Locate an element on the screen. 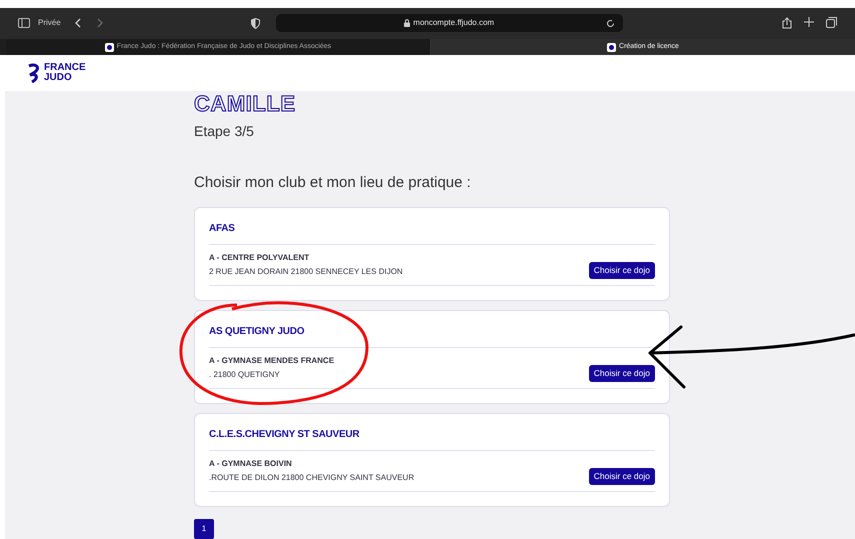 The height and width of the screenshot is (539, 855). new-tab-icon is located at coordinates (809, 22).